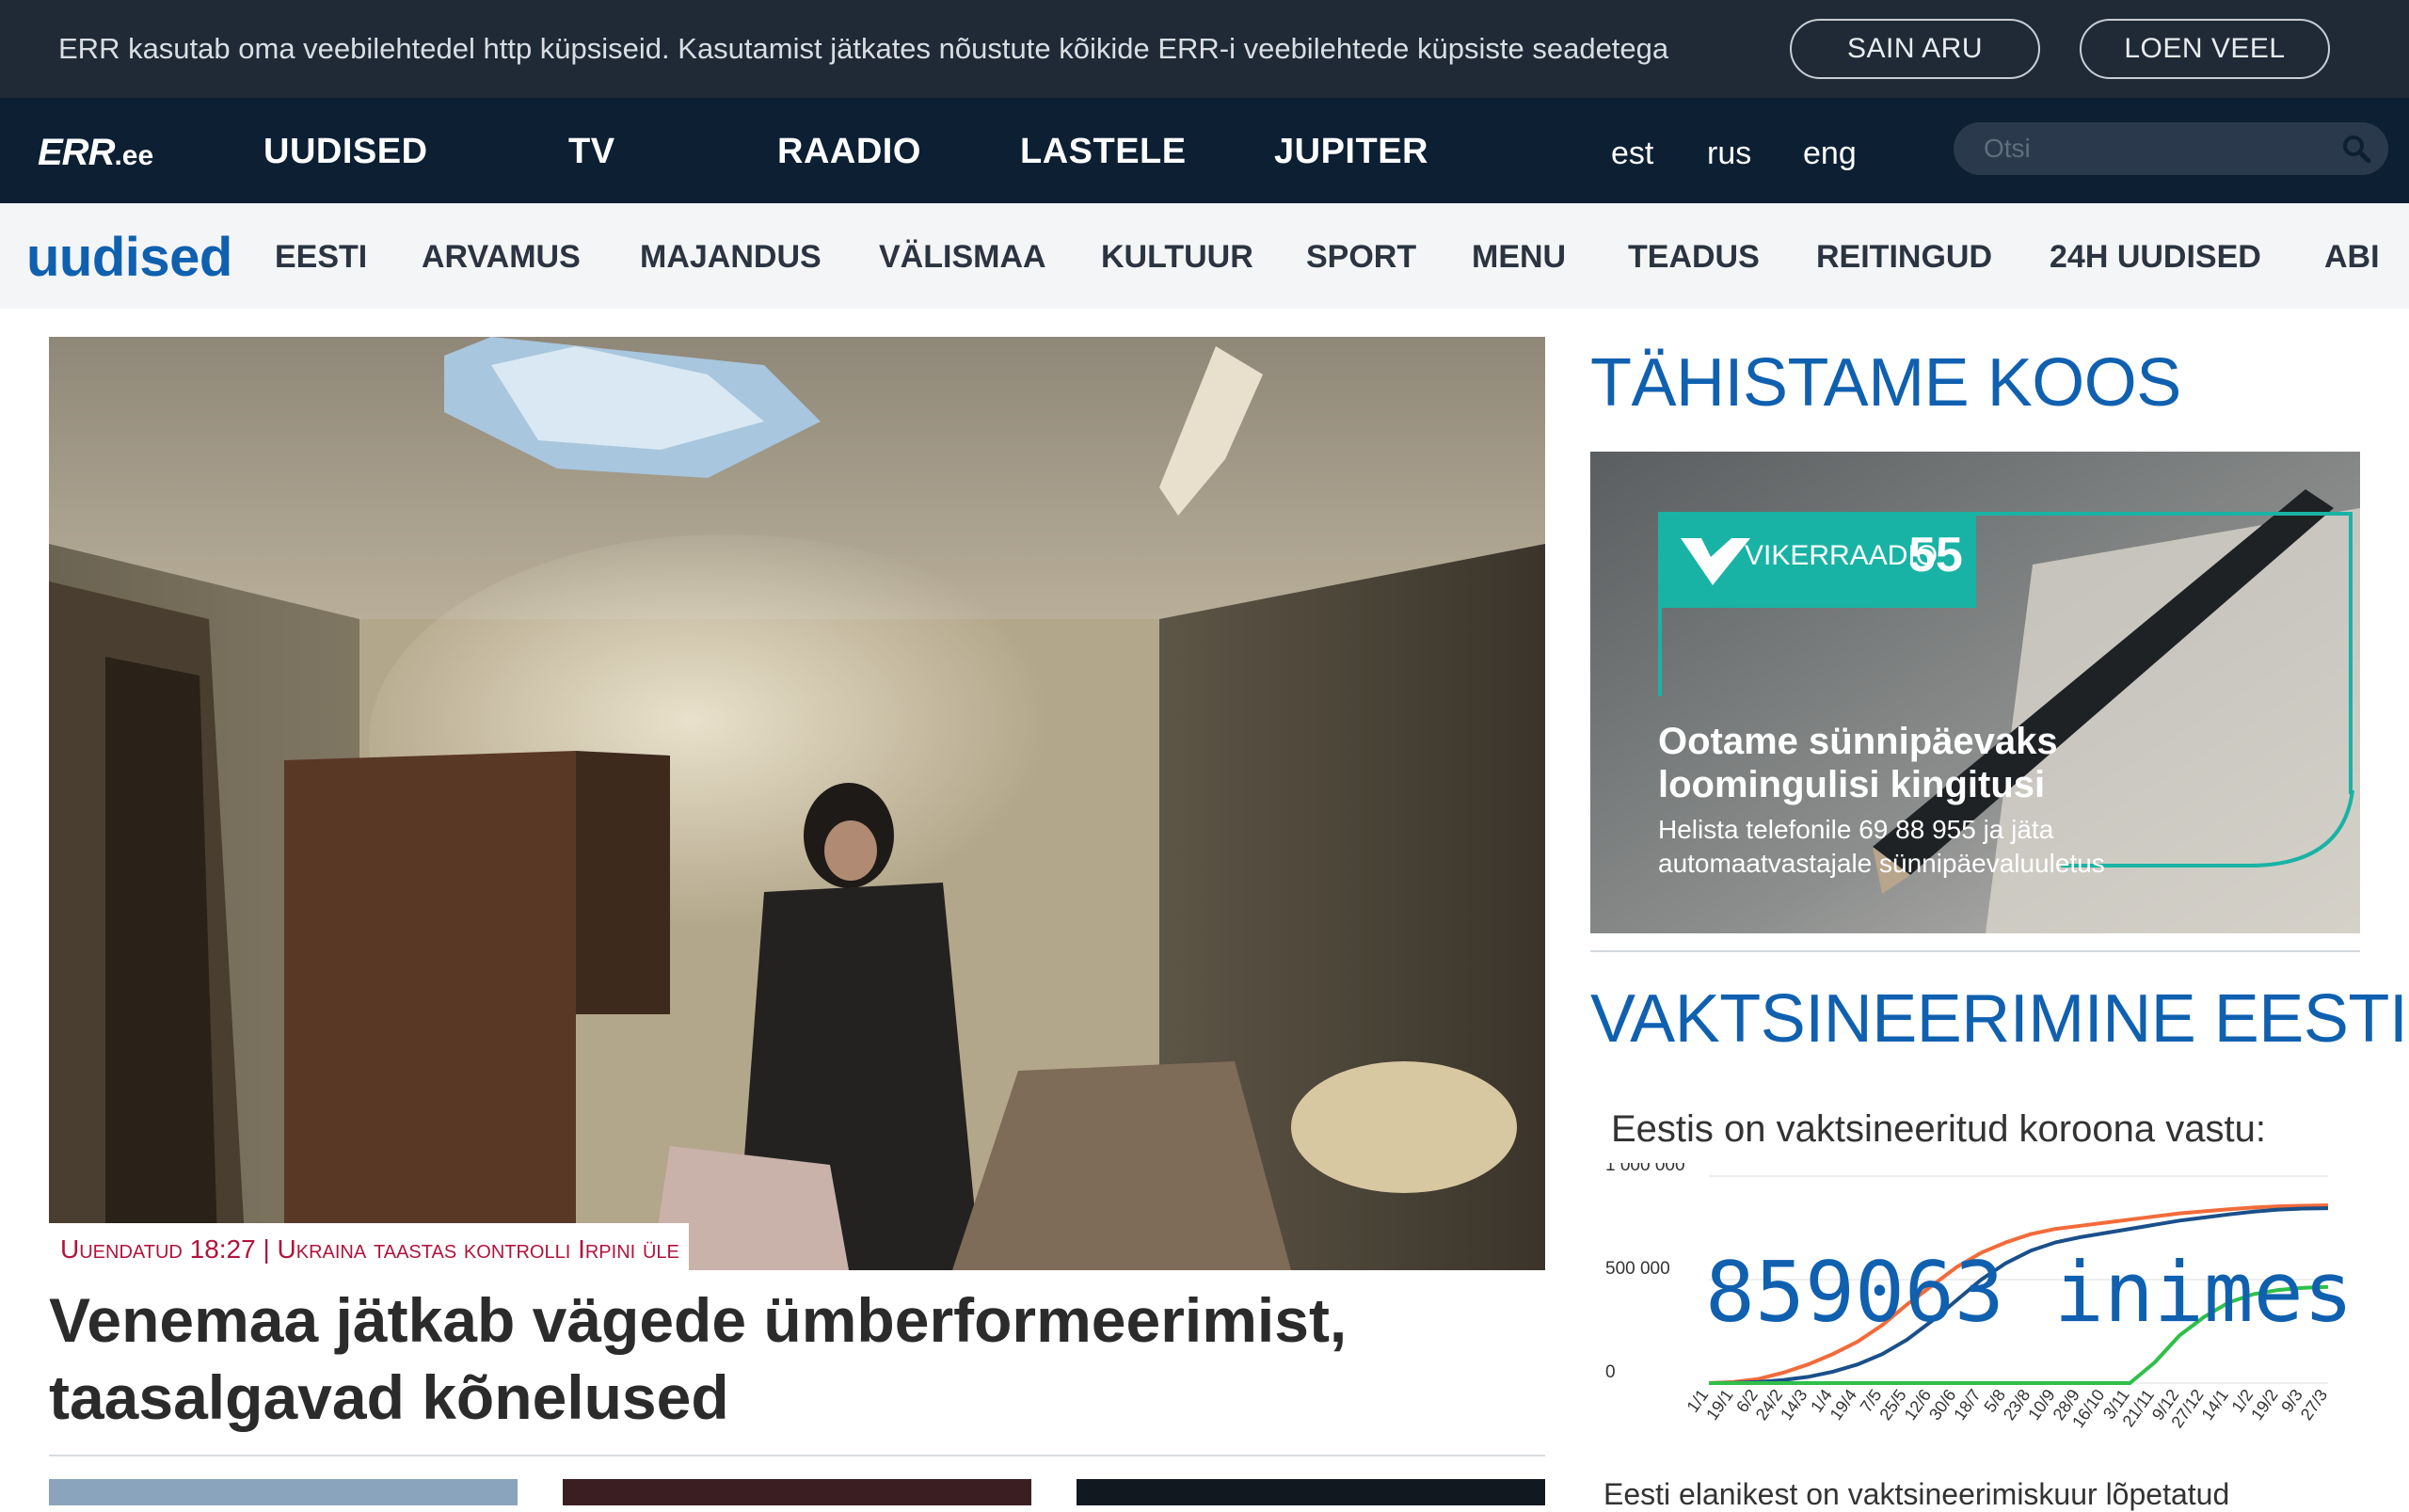 This screenshot has height=1512, width=2409. What do you see at coordinates (1611, 1372) in the screenshot?
I see `y-tick-label: 0` at bounding box center [1611, 1372].